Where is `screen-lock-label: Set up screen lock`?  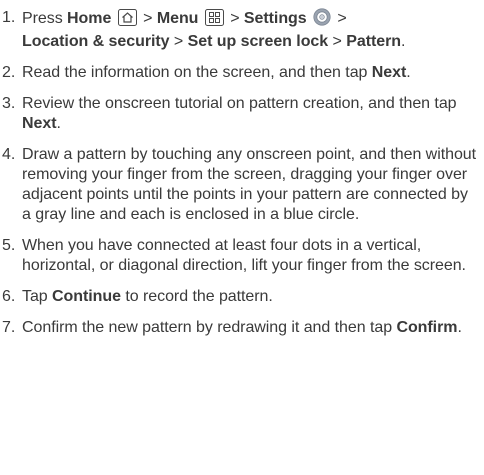
screen-lock-label: Set up screen lock is located at coordinates (258, 41).